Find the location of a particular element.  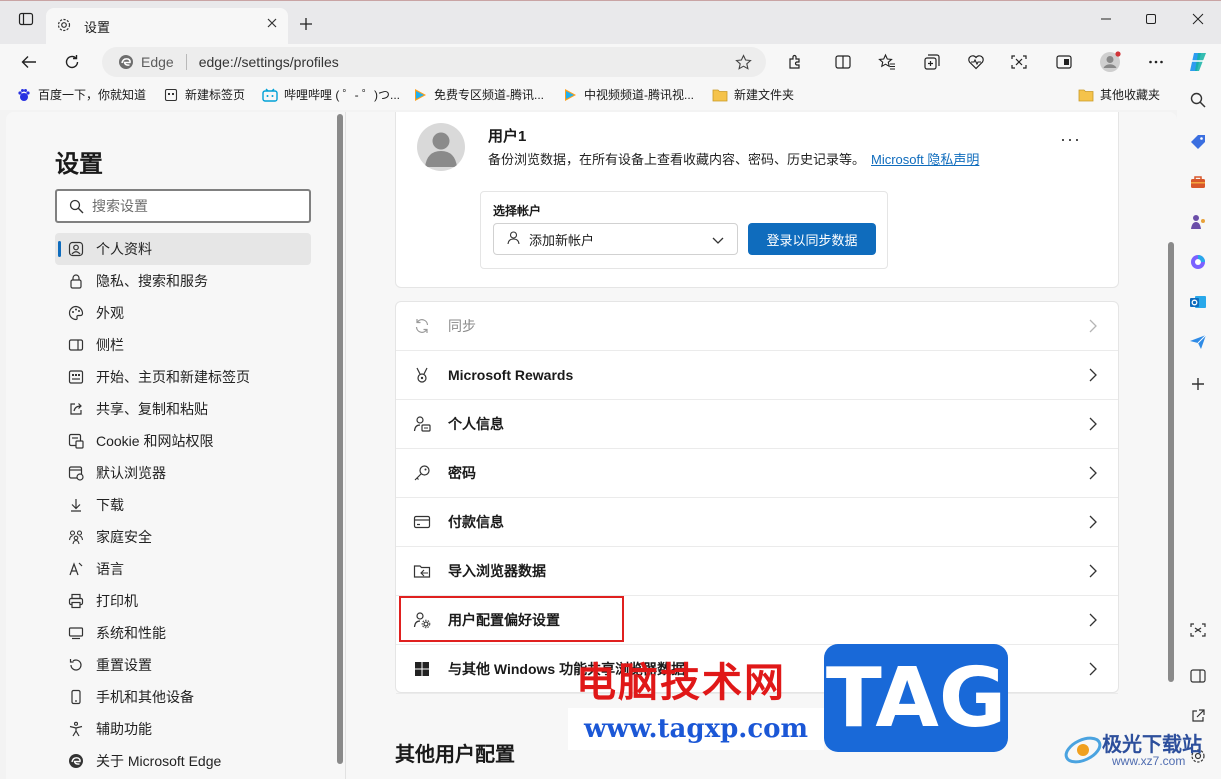

phone-icon is located at coordinates (76, 697).